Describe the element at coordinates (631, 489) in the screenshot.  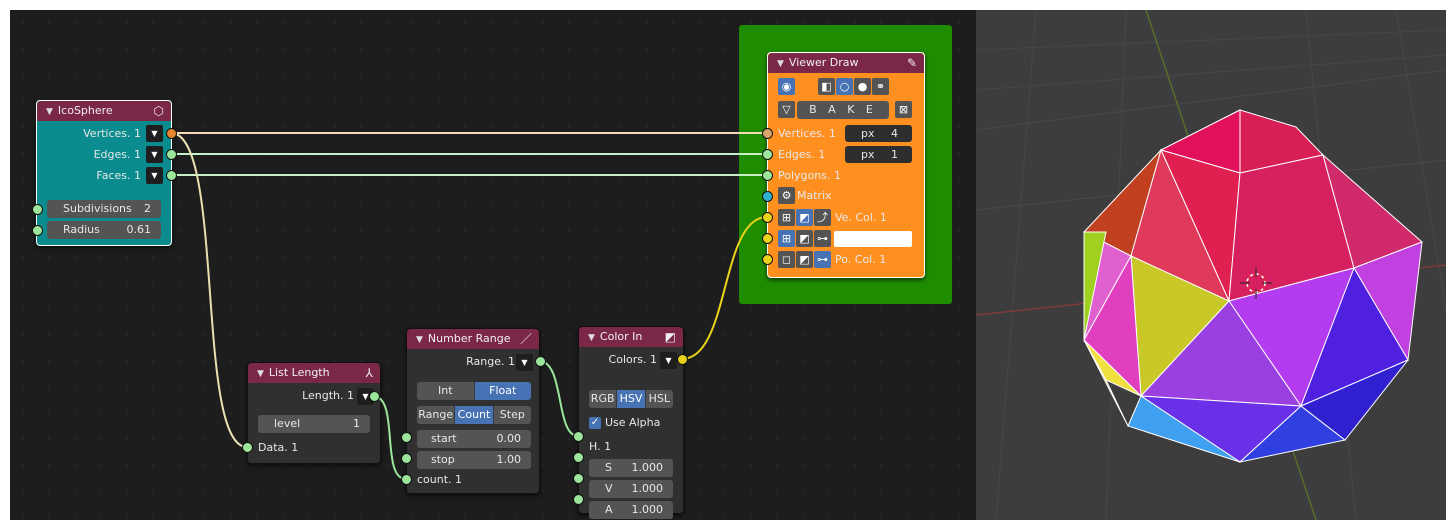
I see `v-field: V 1.000` at that location.